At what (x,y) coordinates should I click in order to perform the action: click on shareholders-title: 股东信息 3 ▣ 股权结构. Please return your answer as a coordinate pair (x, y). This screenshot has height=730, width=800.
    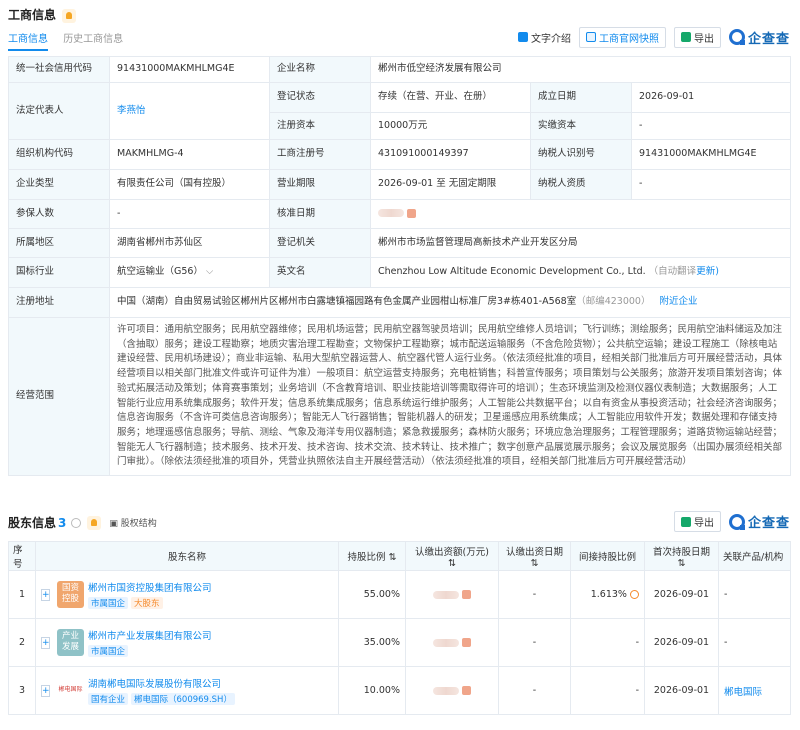
    Looking at the image, I should click on (82, 522).